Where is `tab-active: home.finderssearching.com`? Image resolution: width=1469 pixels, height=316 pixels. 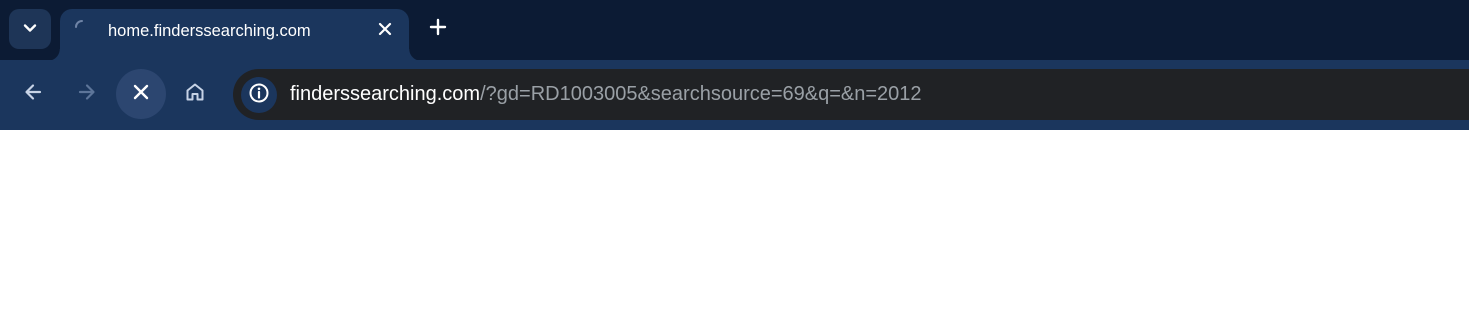 tab-active: home.finderssearching.com is located at coordinates (234, 35).